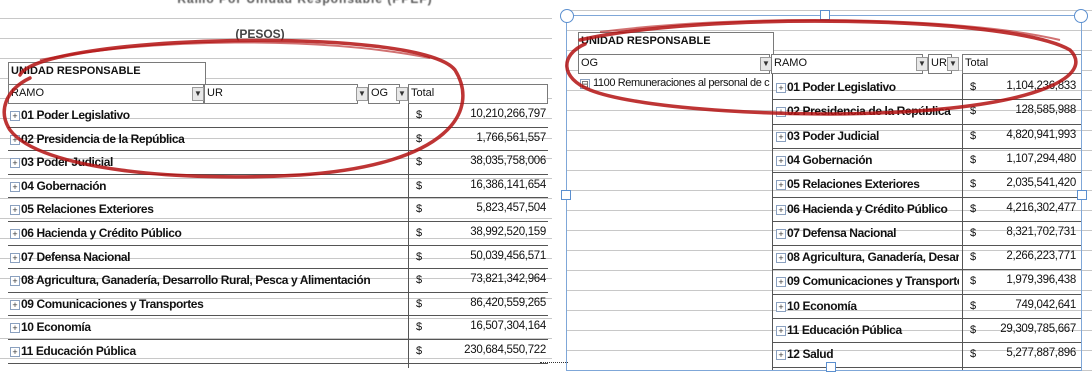 This screenshot has height=372, width=1092. What do you see at coordinates (1041, 183) in the screenshot?
I see `row-value: 2,035,541,420` at bounding box center [1041, 183].